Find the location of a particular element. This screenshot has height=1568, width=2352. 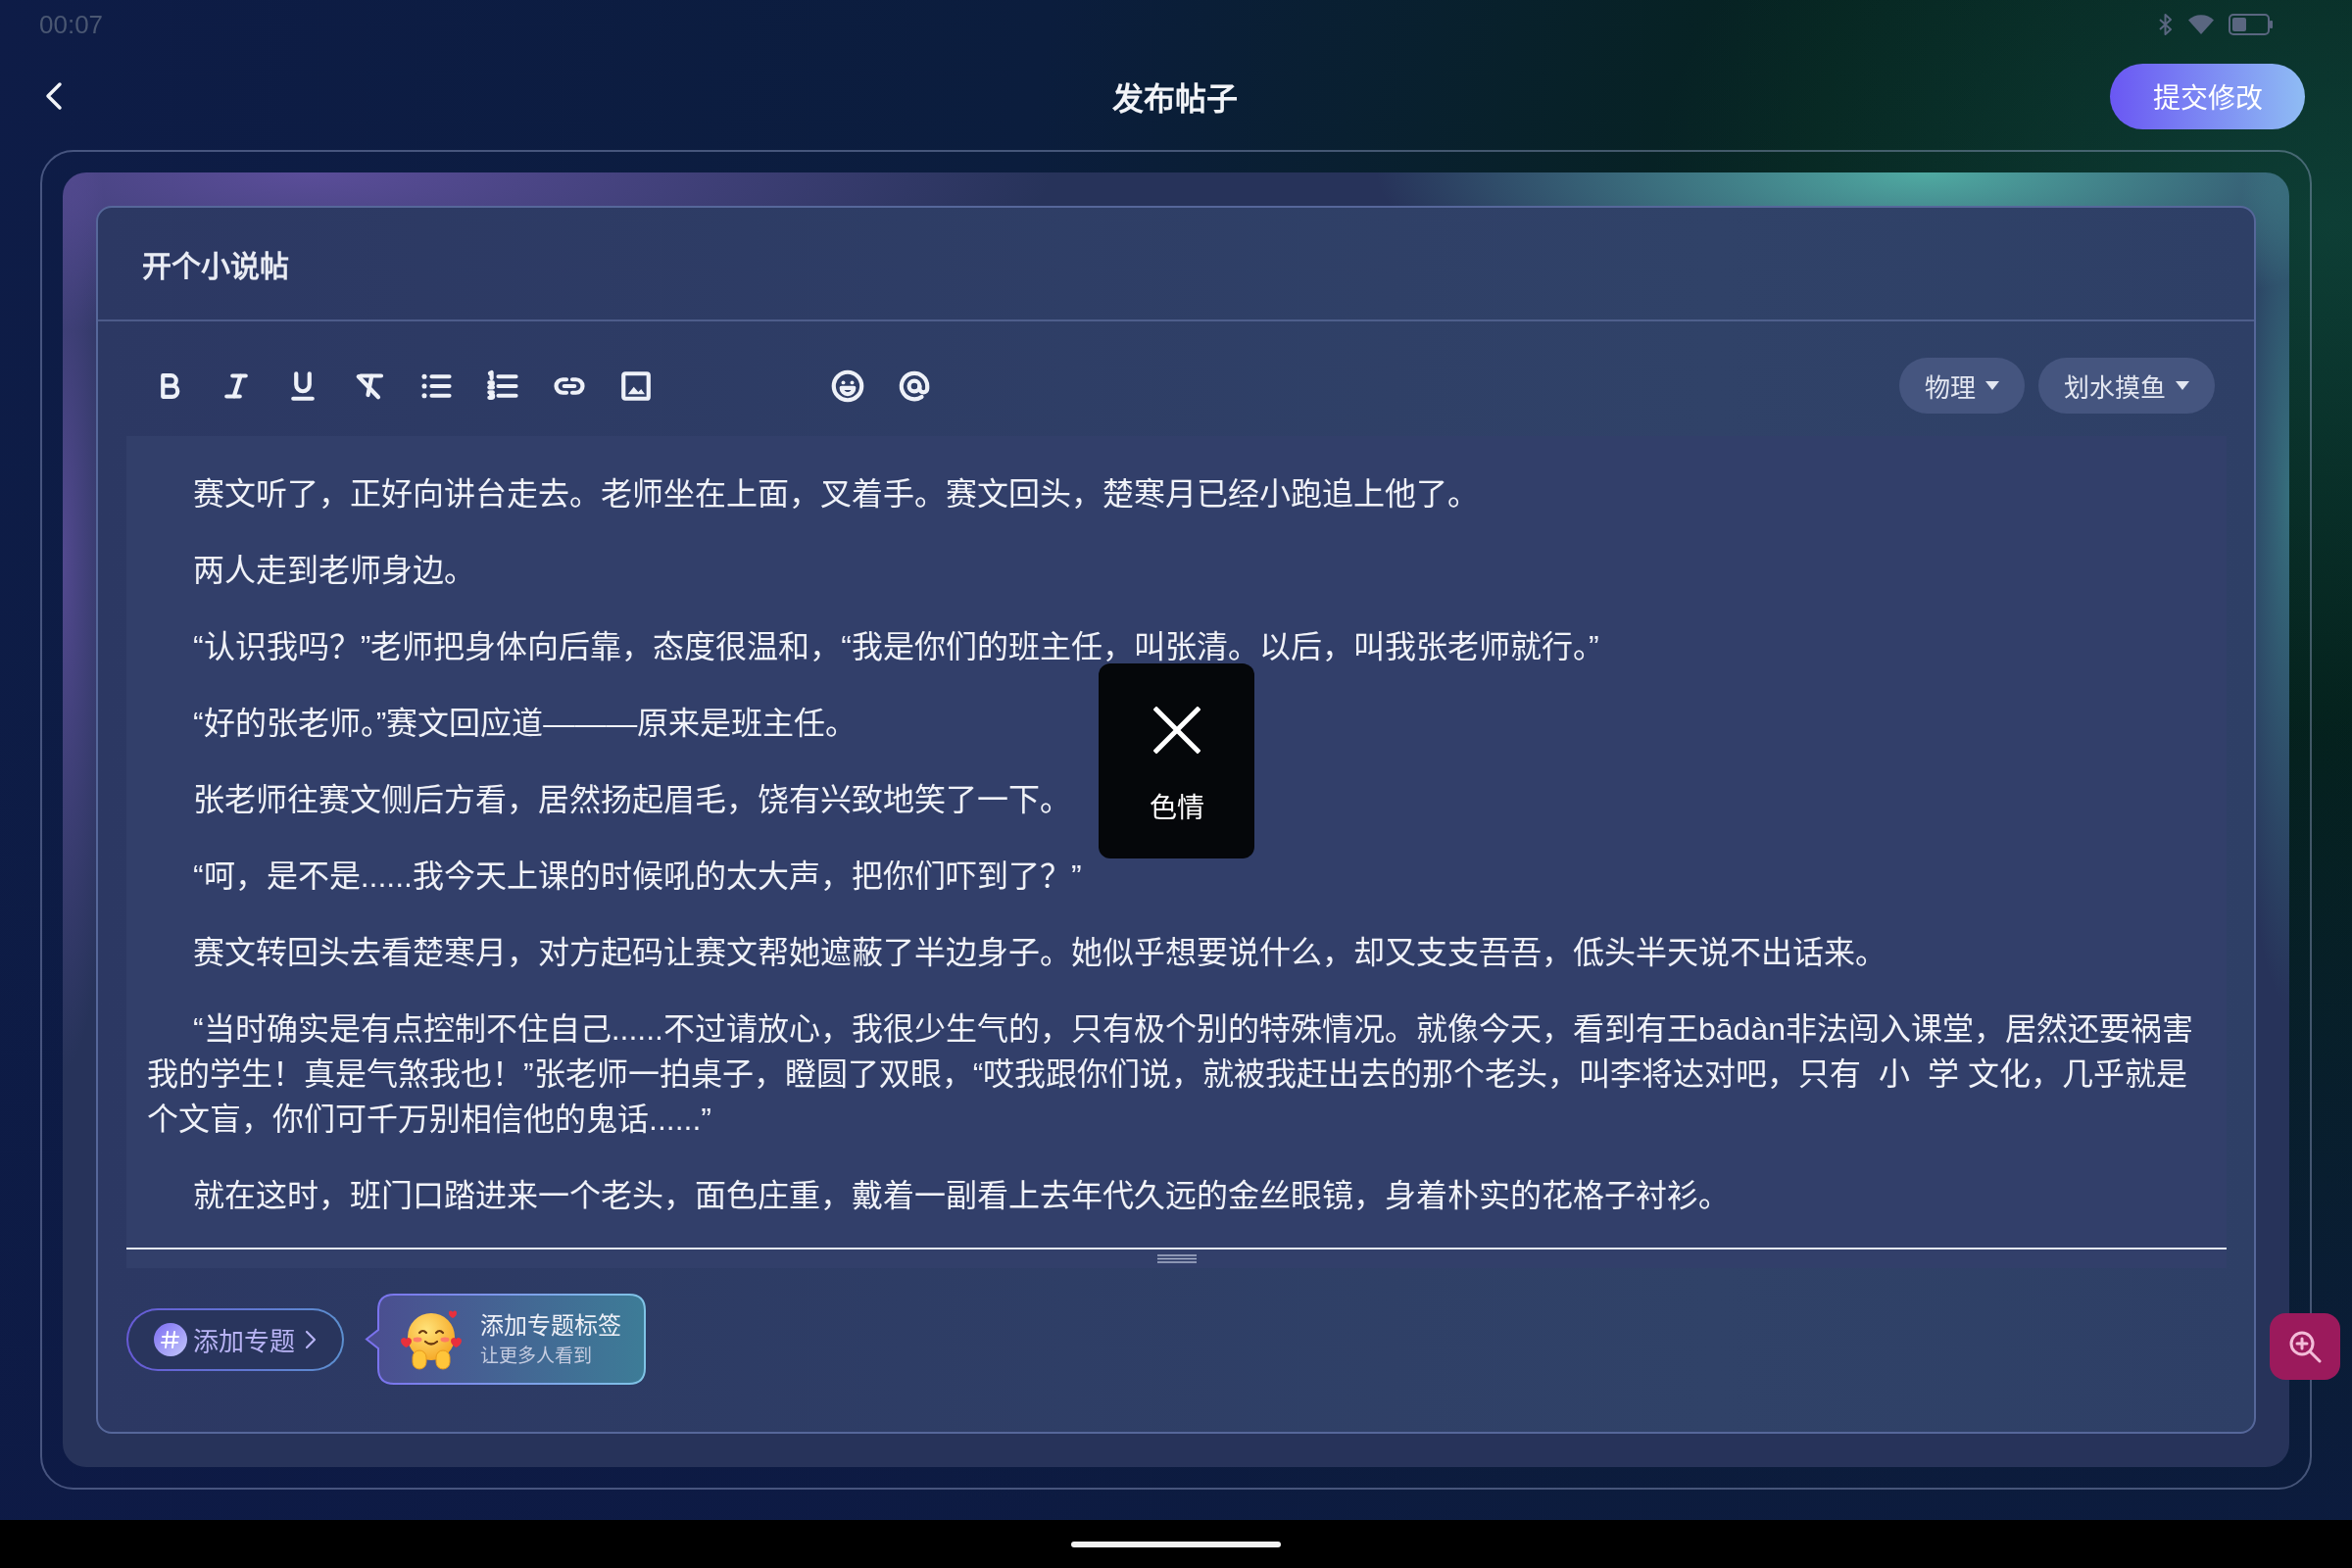

magnifier-plus-icon is located at coordinates (2305, 1346).